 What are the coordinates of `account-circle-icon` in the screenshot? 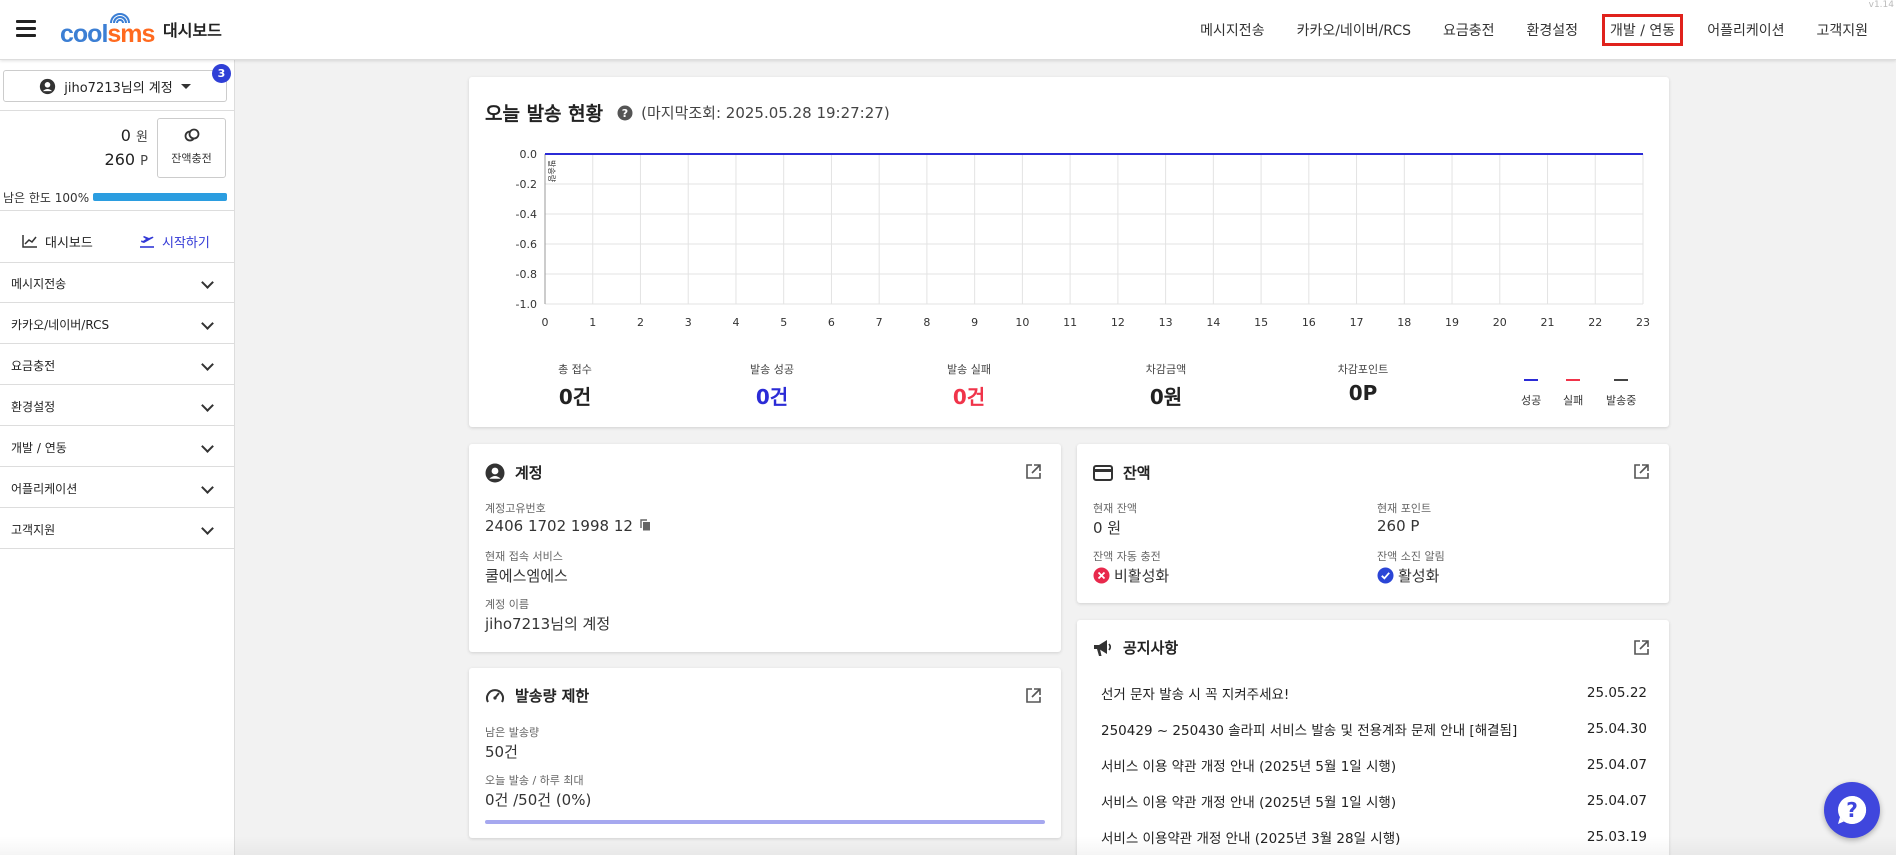 It's located at (495, 472).